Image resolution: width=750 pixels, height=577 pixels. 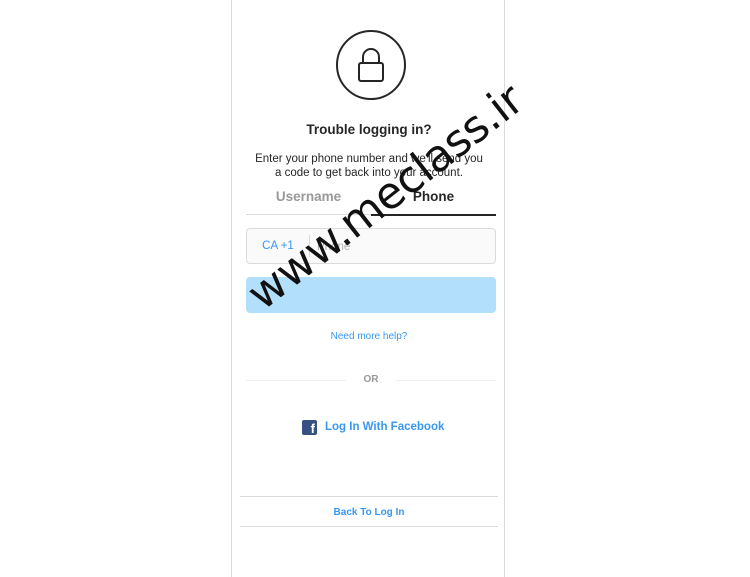 I want to click on facebook-icon: f, so click(x=309, y=427).